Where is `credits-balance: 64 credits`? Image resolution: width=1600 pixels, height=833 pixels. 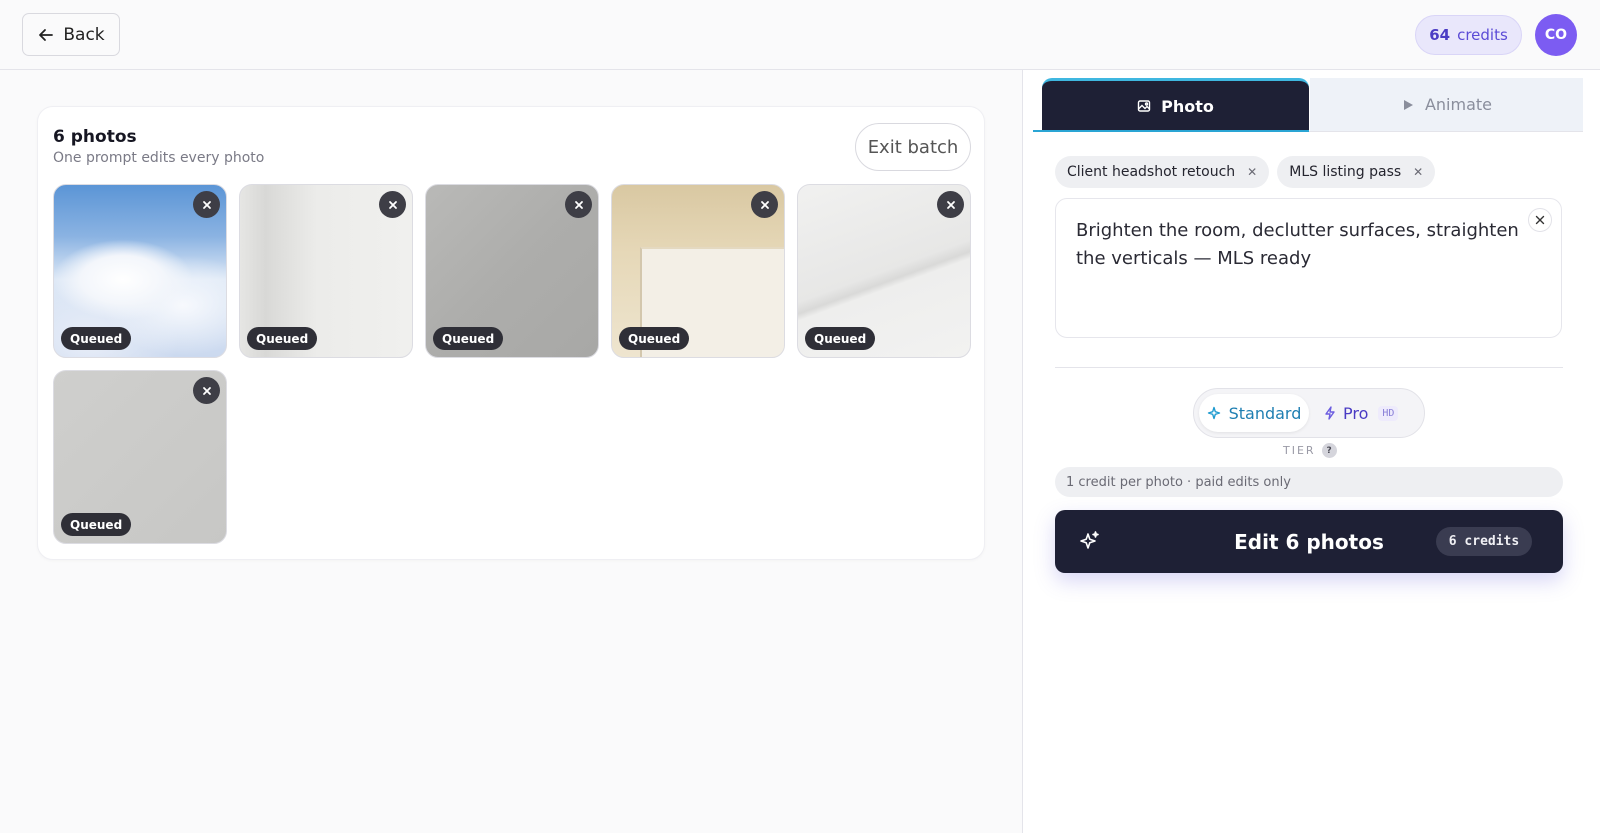 credits-balance: 64 credits is located at coordinates (1468, 35).